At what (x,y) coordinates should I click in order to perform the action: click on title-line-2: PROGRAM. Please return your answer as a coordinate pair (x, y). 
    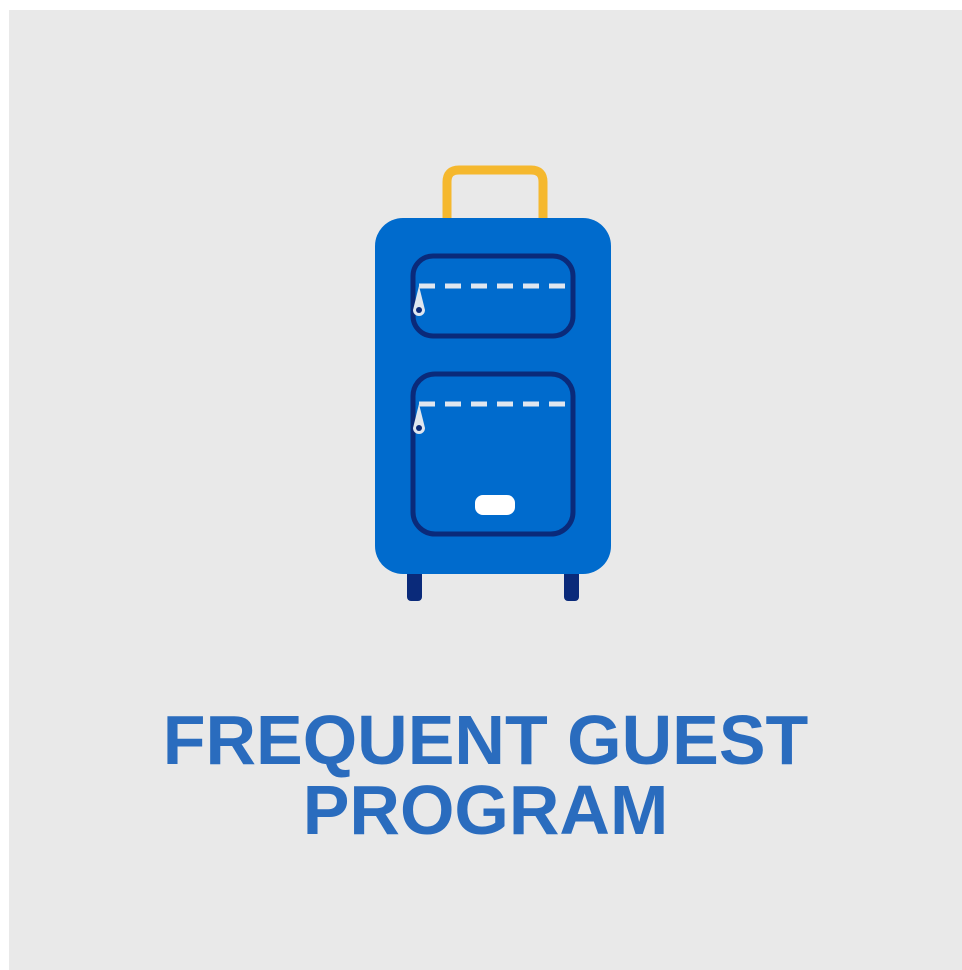
    Looking at the image, I should click on (485, 810).